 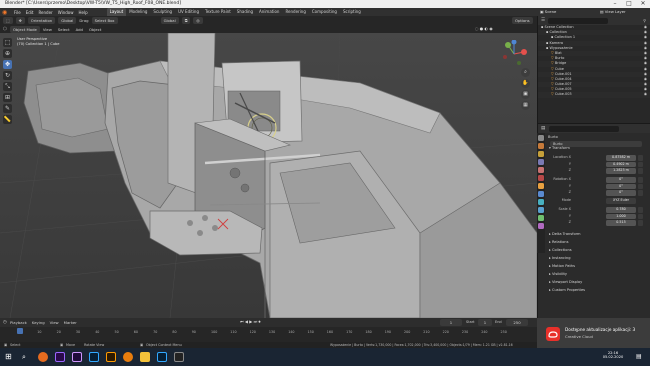 I want to click on location-x-field: 0.87582 m, so click(x=621, y=158).